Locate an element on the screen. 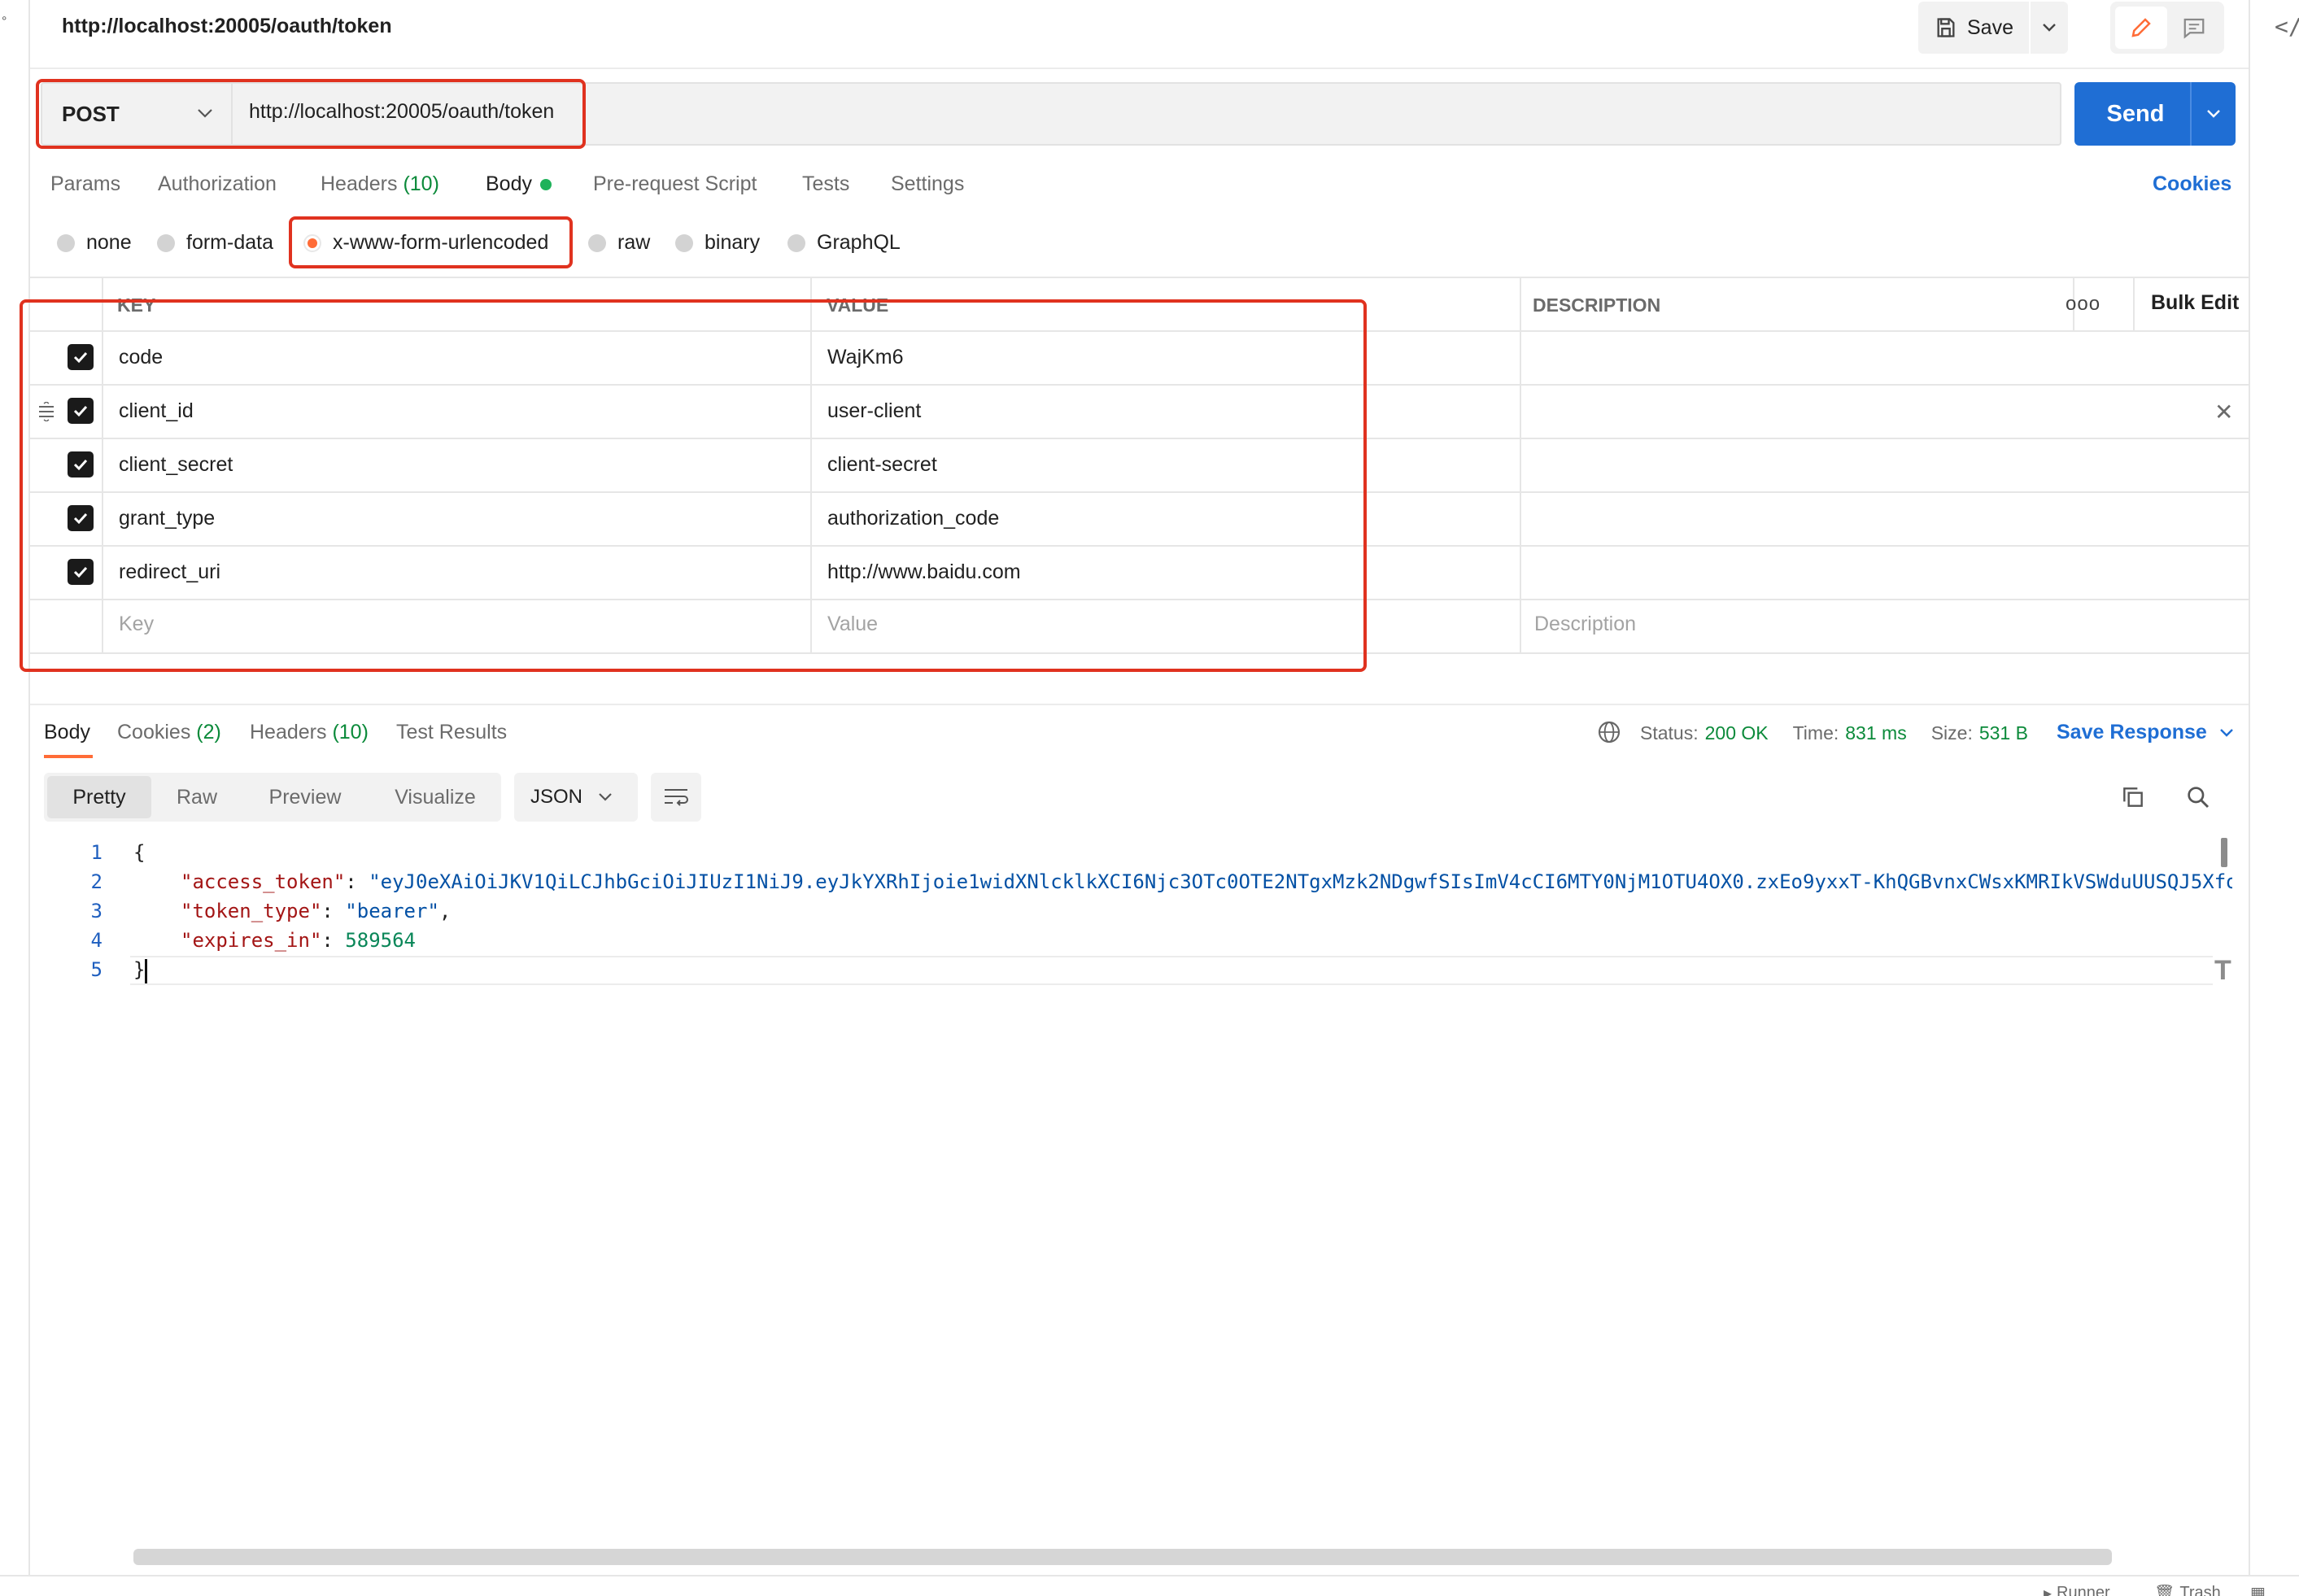 This screenshot has width=2299, height=1596. request-title: http://localhost:20005/oauth/token is located at coordinates (227, 26).